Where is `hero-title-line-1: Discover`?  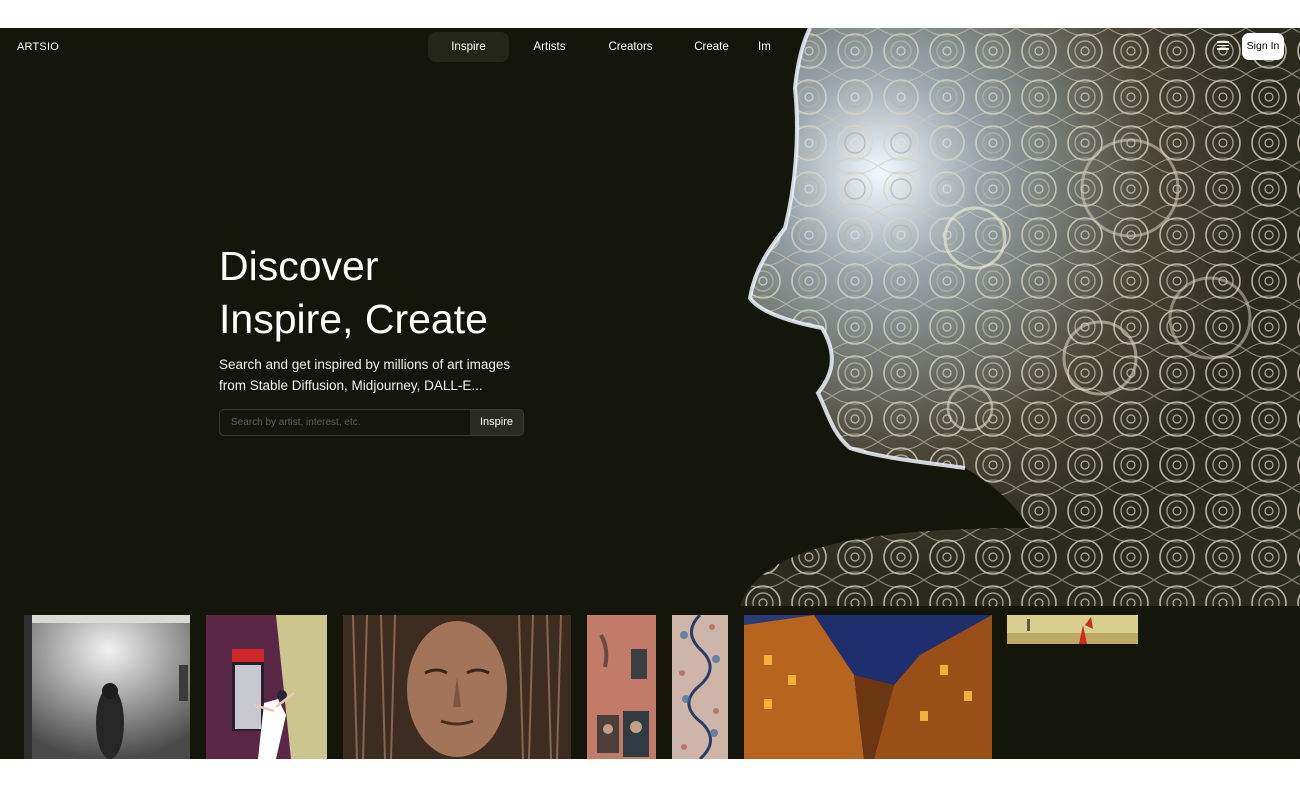
hero-title-line-1: Discover is located at coordinates (299, 266).